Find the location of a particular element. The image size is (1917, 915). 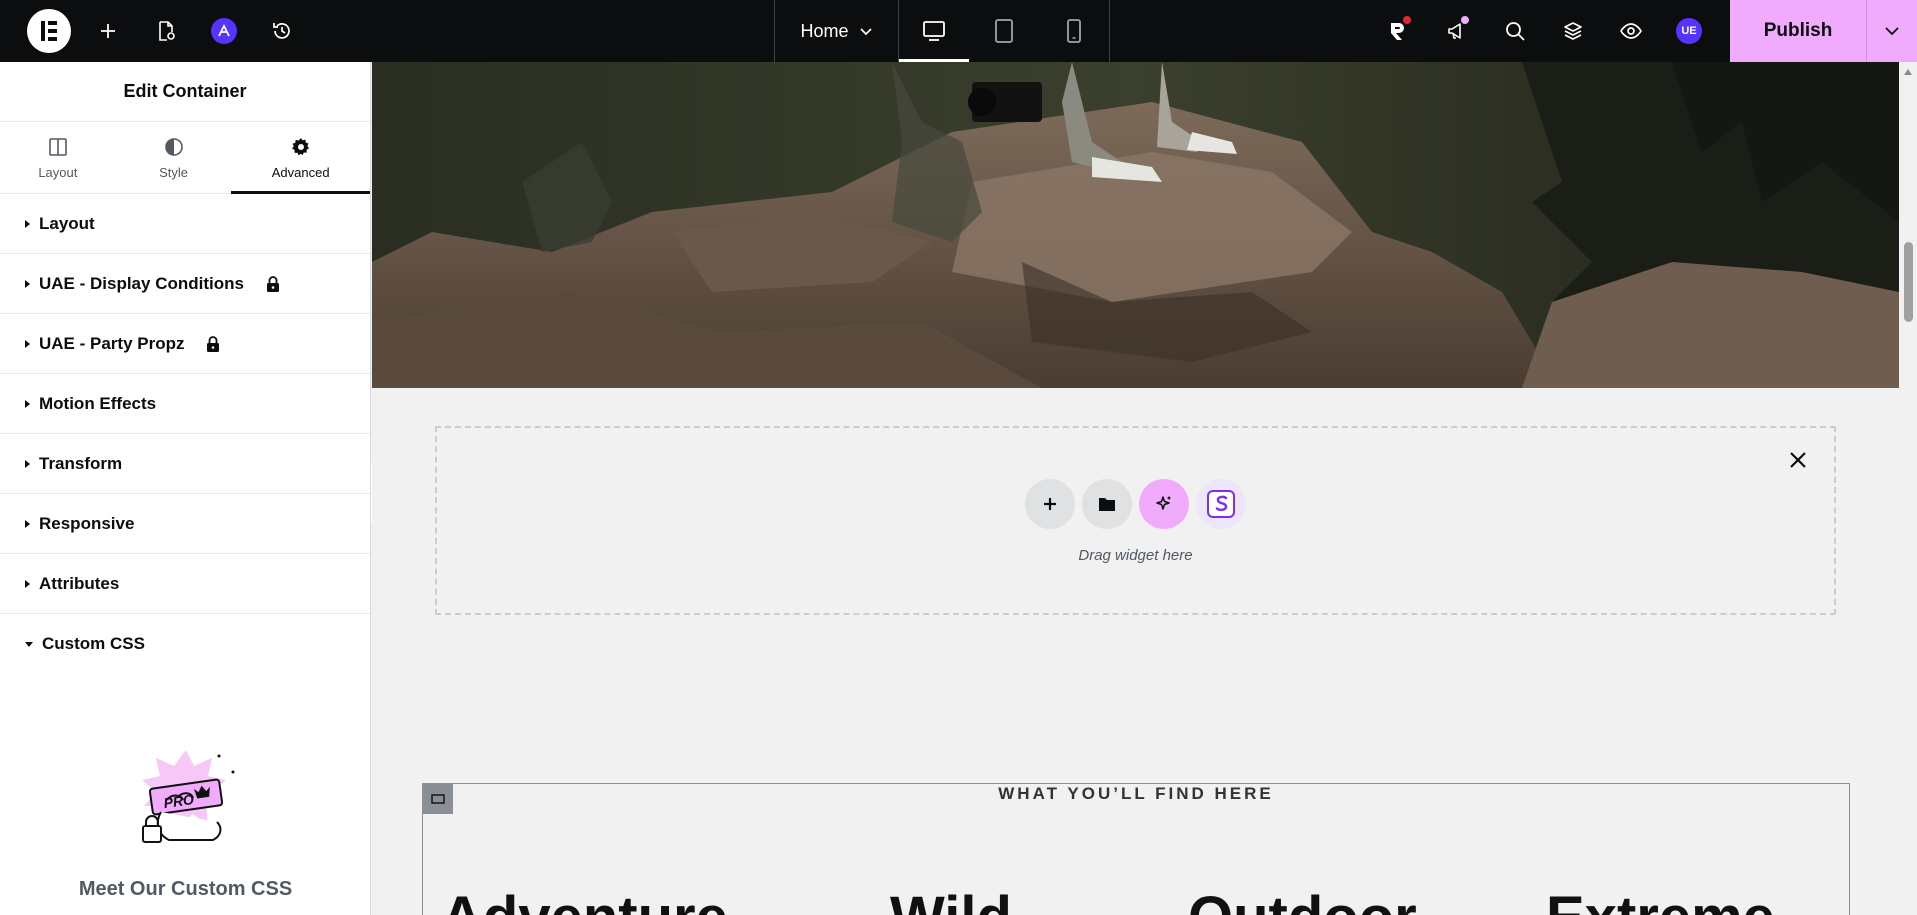

folder-icon is located at coordinates (1107, 504).